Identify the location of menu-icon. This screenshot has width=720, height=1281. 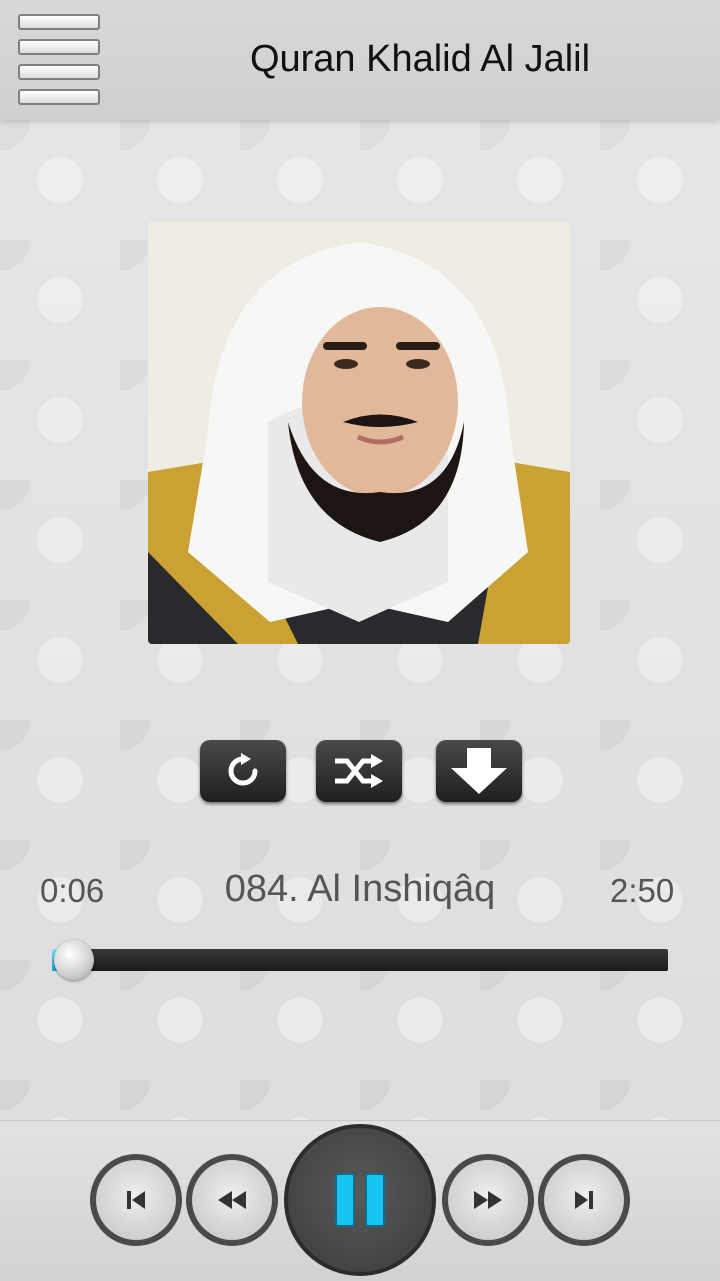
(61, 60).